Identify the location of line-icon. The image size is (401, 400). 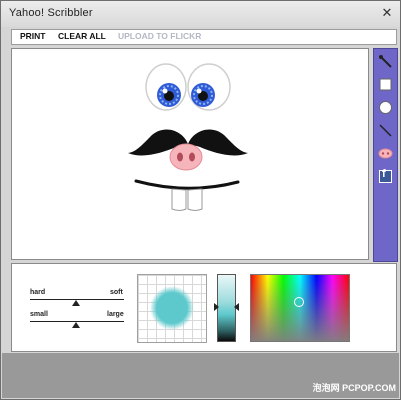
(385, 130).